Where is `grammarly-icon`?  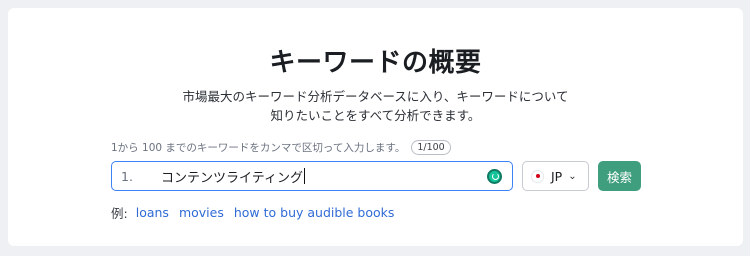 grammarly-icon is located at coordinates (494, 176).